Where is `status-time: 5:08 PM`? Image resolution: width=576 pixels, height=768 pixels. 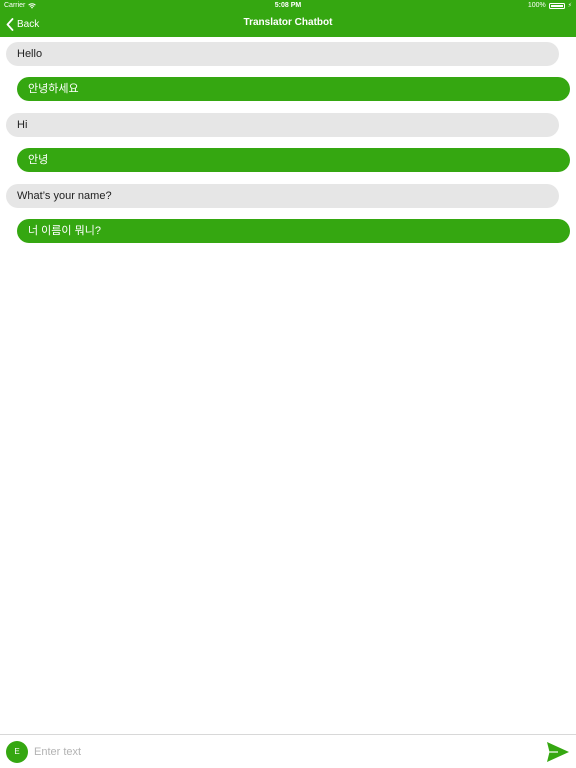 status-time: 5:08 PM is located at coordinates (288, 5).